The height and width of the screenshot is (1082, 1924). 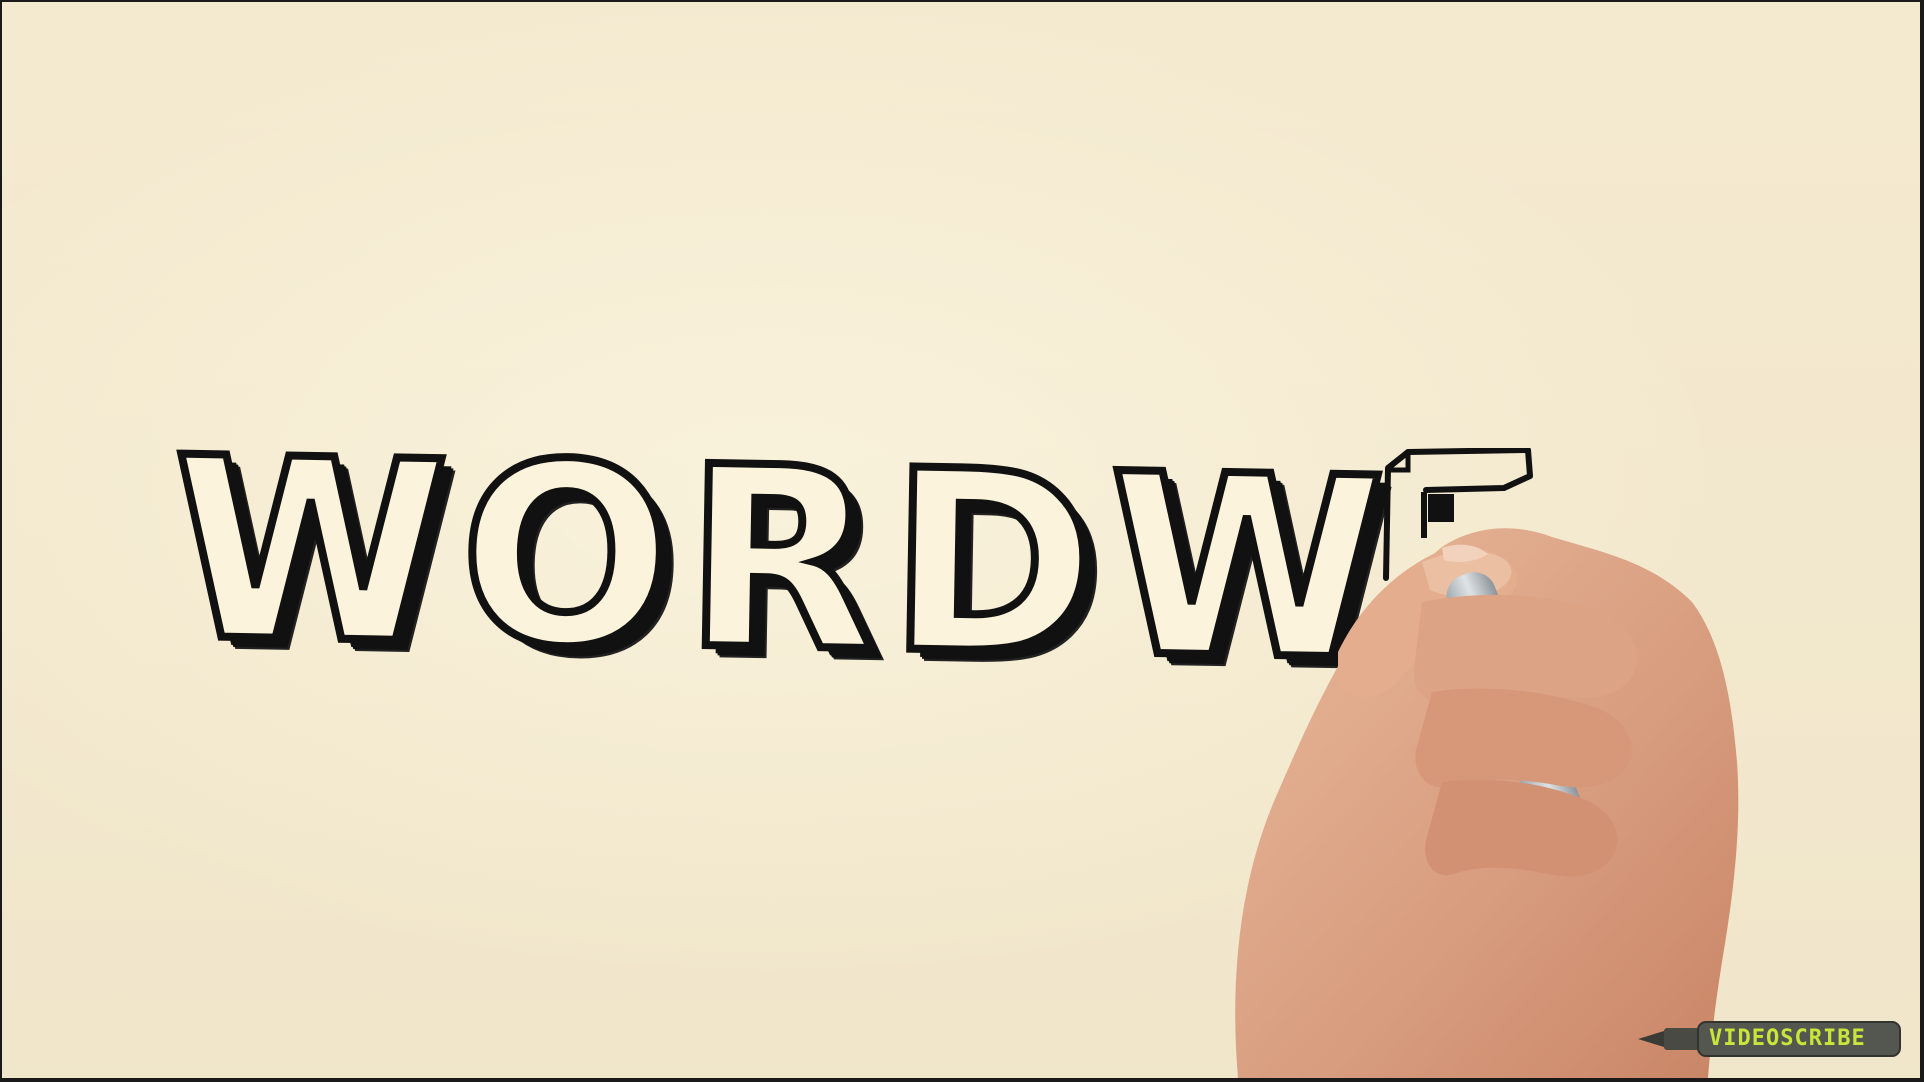 I want to click on hand-holding-marker-icon, so click(x=1487, y=803).